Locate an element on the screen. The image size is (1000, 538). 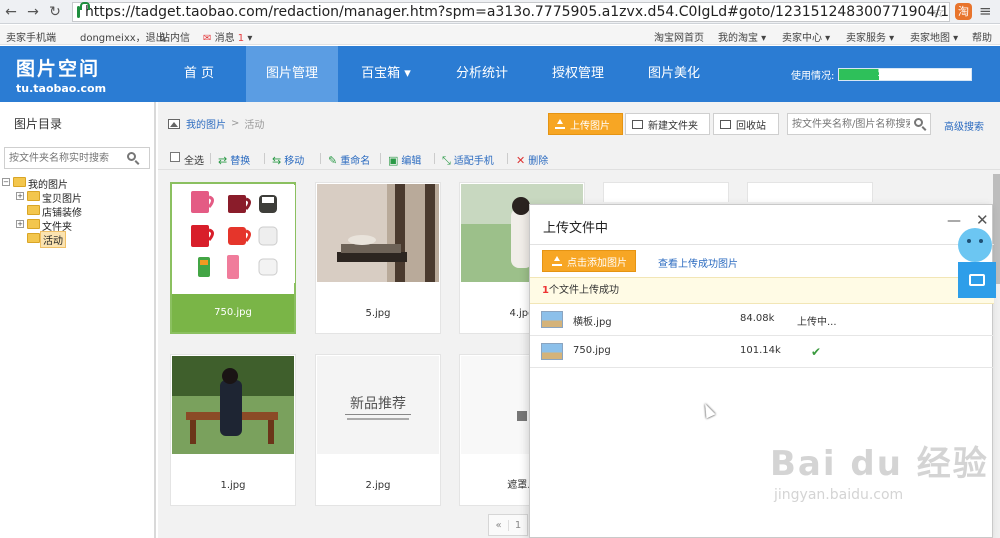
upload-image-button: 上传图片 is located at coordinates (585, 124).